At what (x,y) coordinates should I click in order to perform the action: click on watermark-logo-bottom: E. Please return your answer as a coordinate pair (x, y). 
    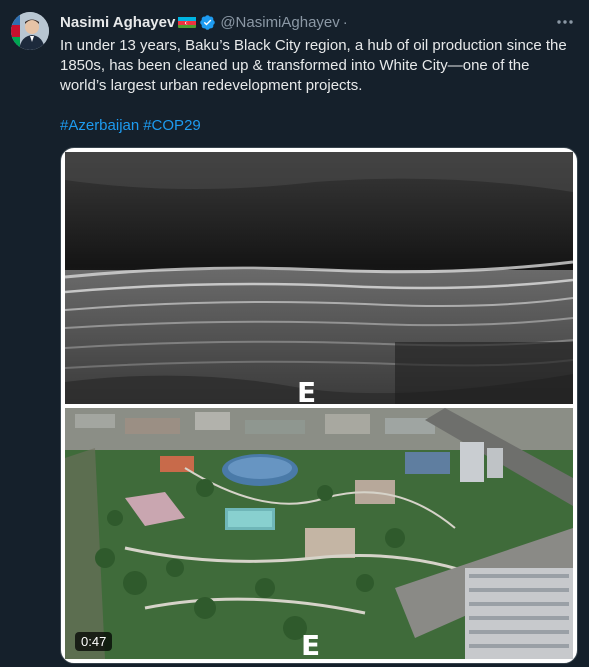
    Looking at the image, I should click on (311, 645).